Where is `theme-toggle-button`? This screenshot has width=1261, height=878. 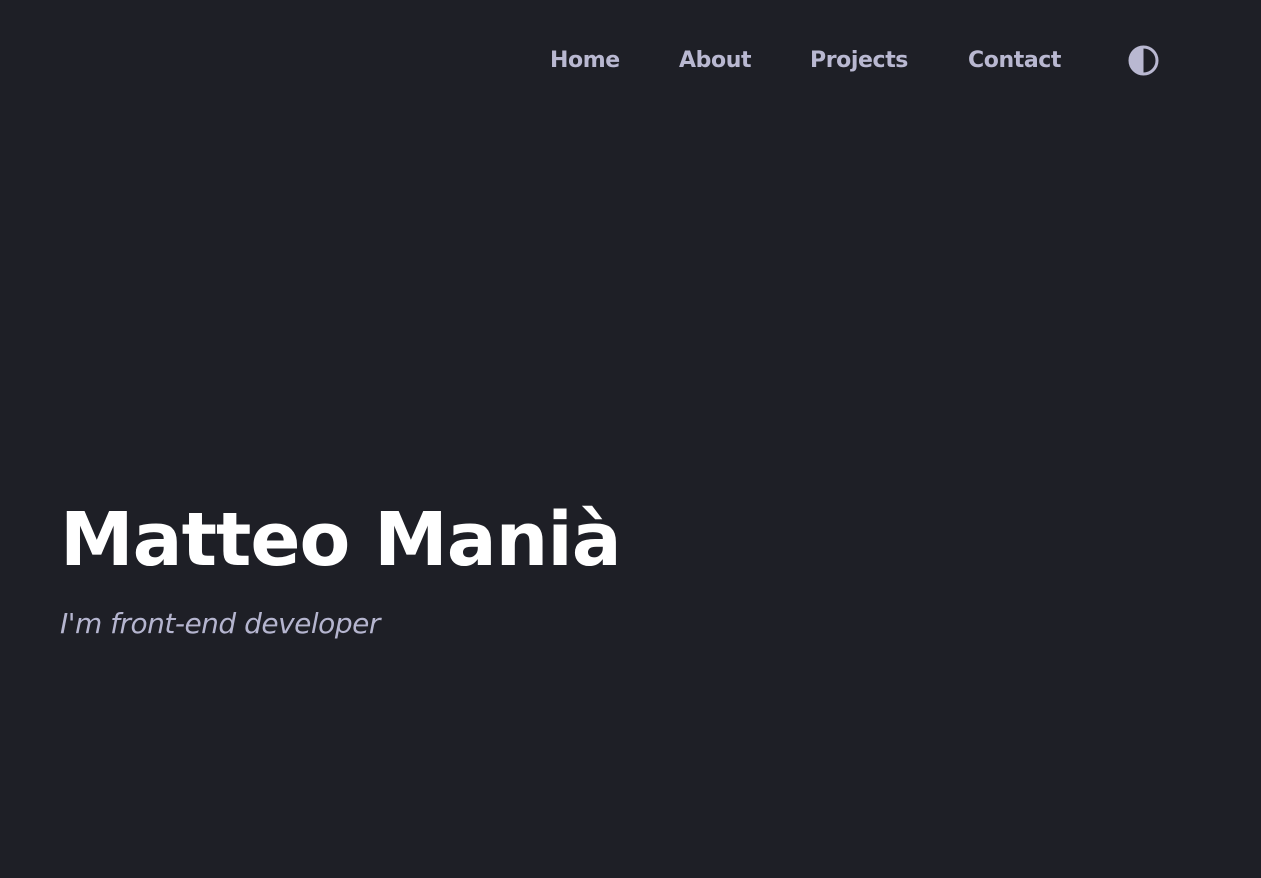 theme-toggle-button is located at coordinates (1143, 60).